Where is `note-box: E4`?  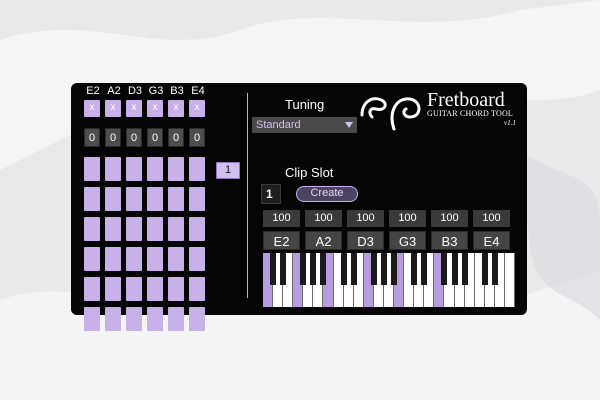 note-box: E4 is located at coordinates (491, 240).